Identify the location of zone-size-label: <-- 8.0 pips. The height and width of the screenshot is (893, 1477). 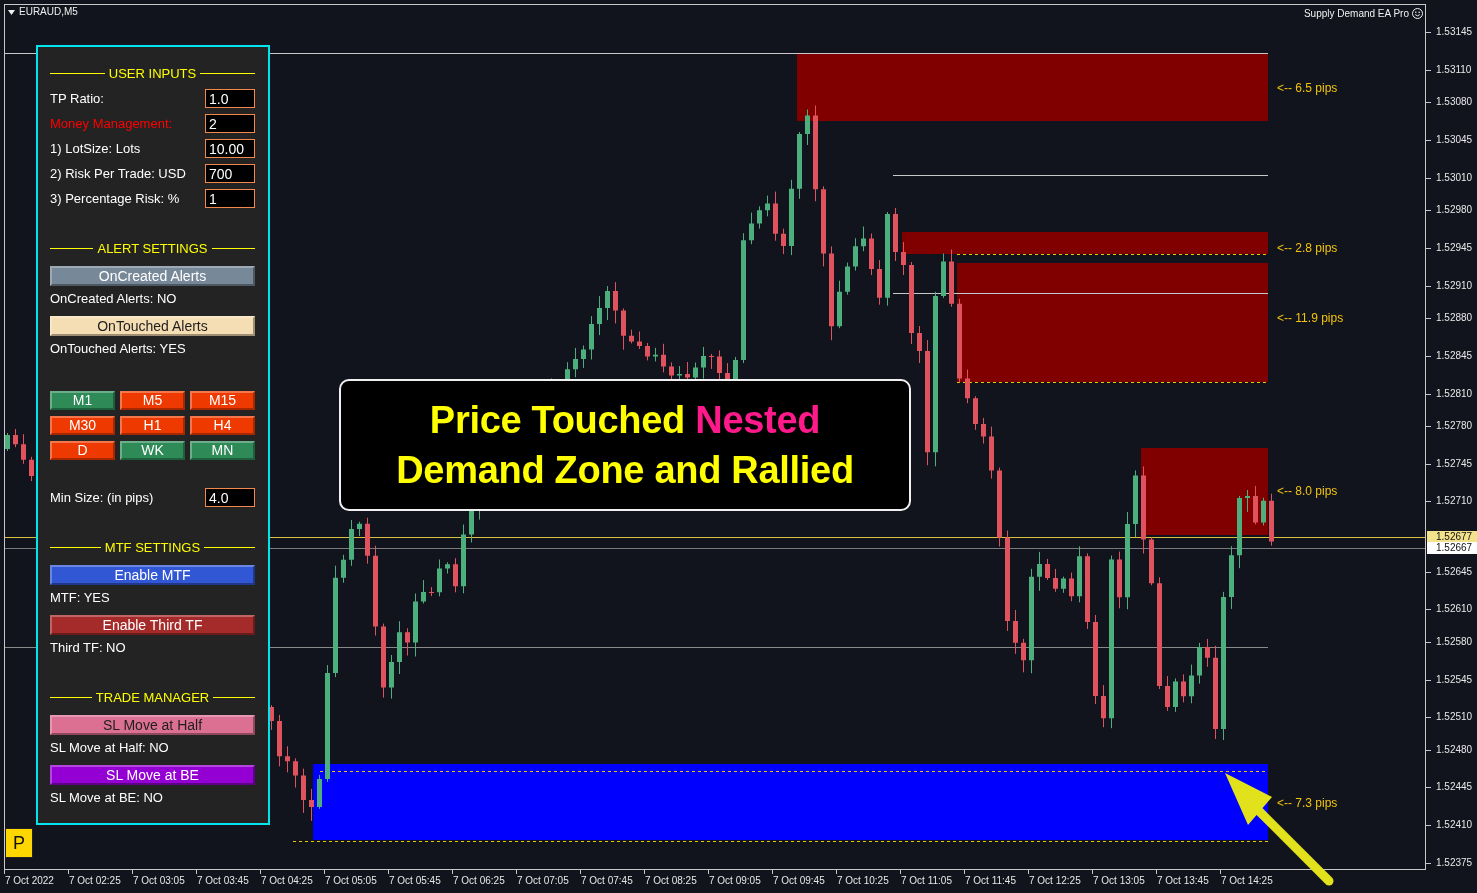
(1307, 491).